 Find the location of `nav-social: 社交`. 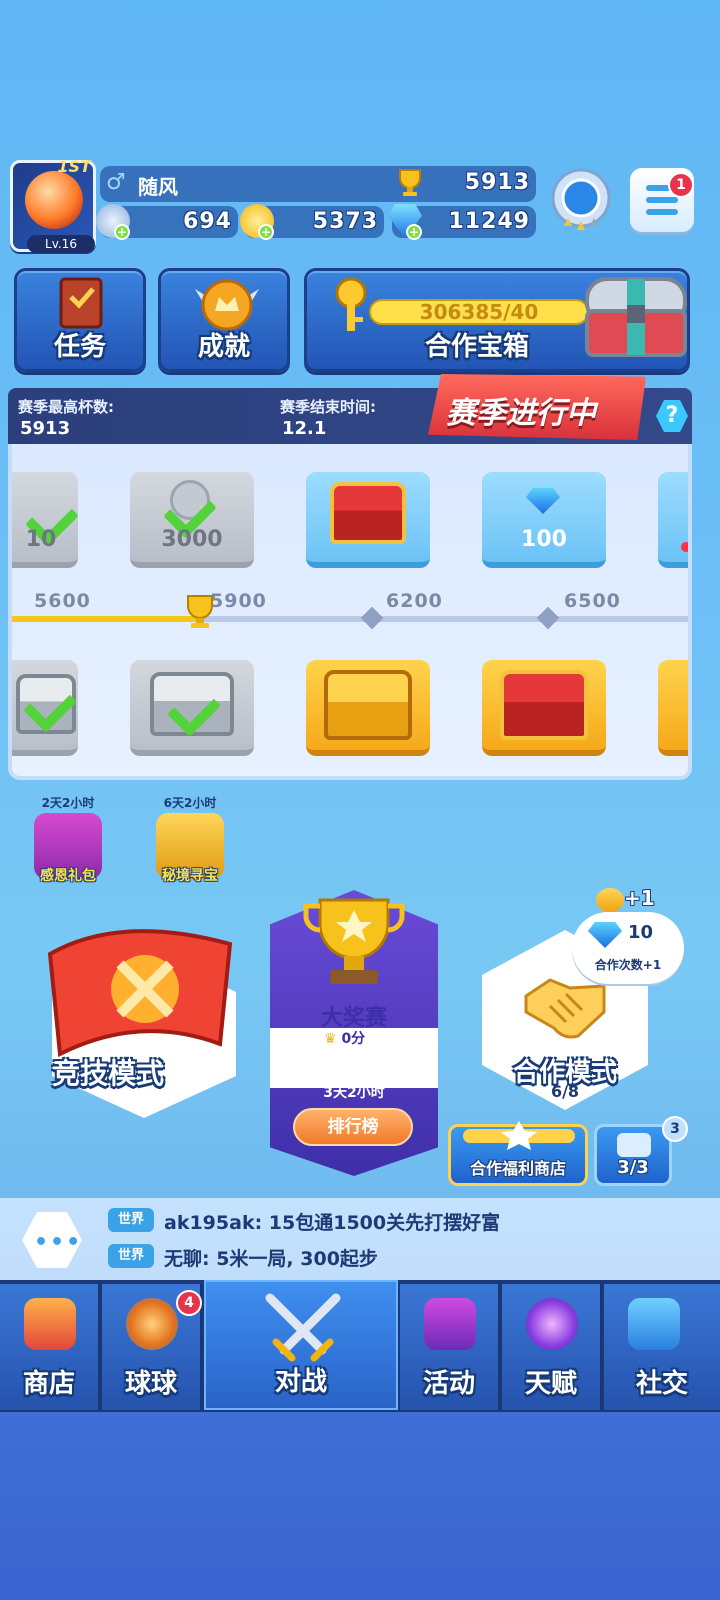

nav-social: 社交 is located at coordinates (662, 1347).